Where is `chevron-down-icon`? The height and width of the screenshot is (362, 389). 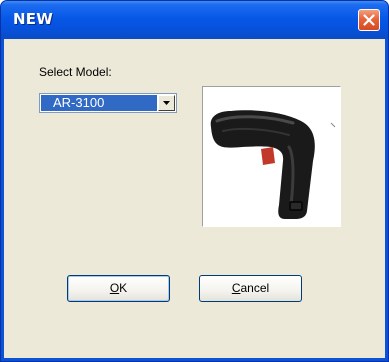 chevron-down-icon is located at coordinates (166, 103).